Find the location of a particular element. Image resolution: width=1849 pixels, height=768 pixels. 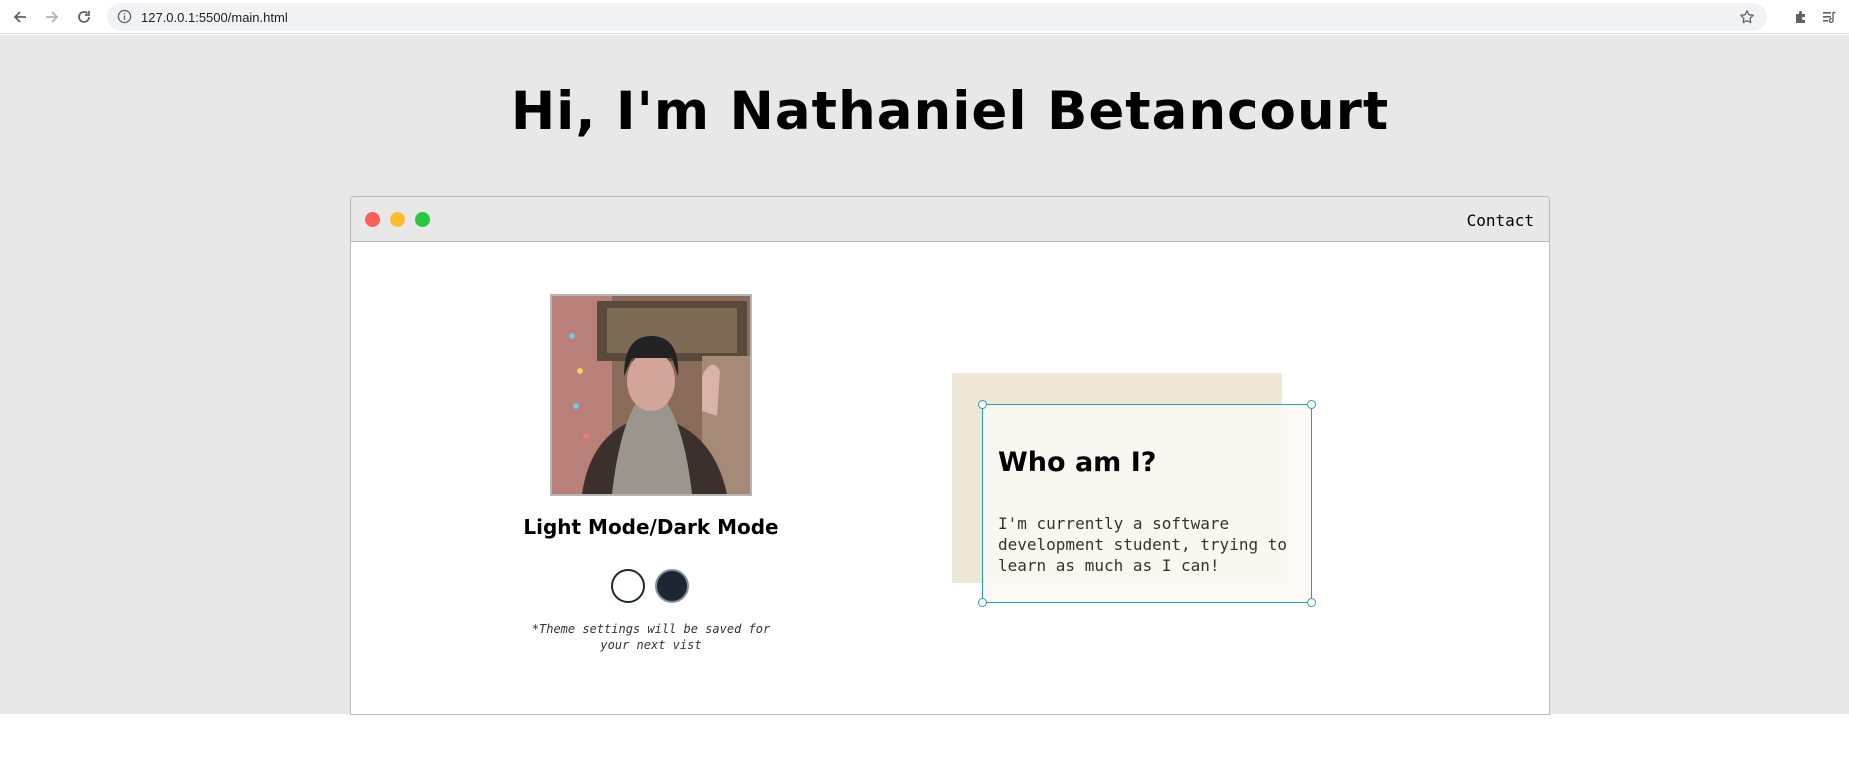

dark-theme-button is located at coordinates (672, 586).